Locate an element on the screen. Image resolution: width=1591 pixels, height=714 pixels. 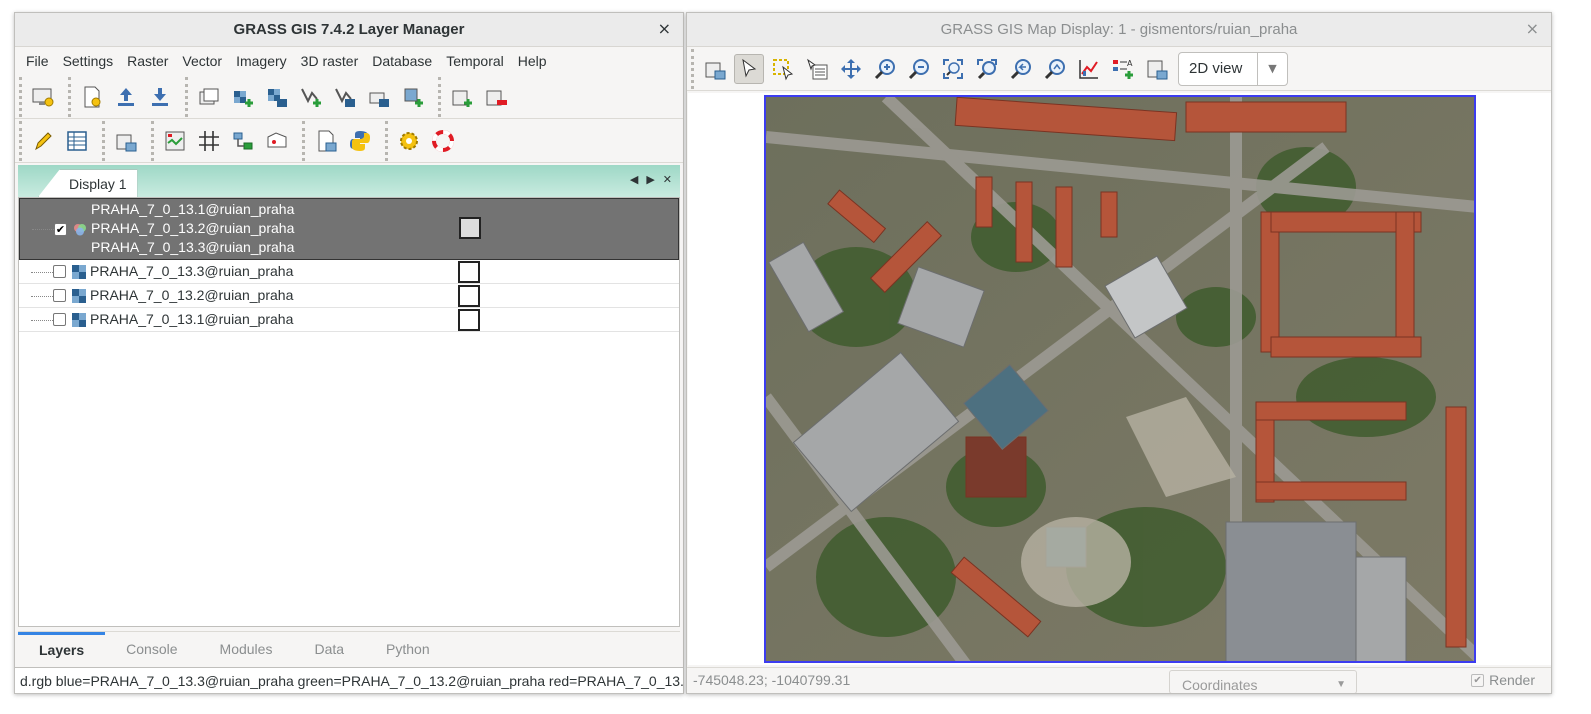
attribute-table-button is located at coordinates (77, 141).